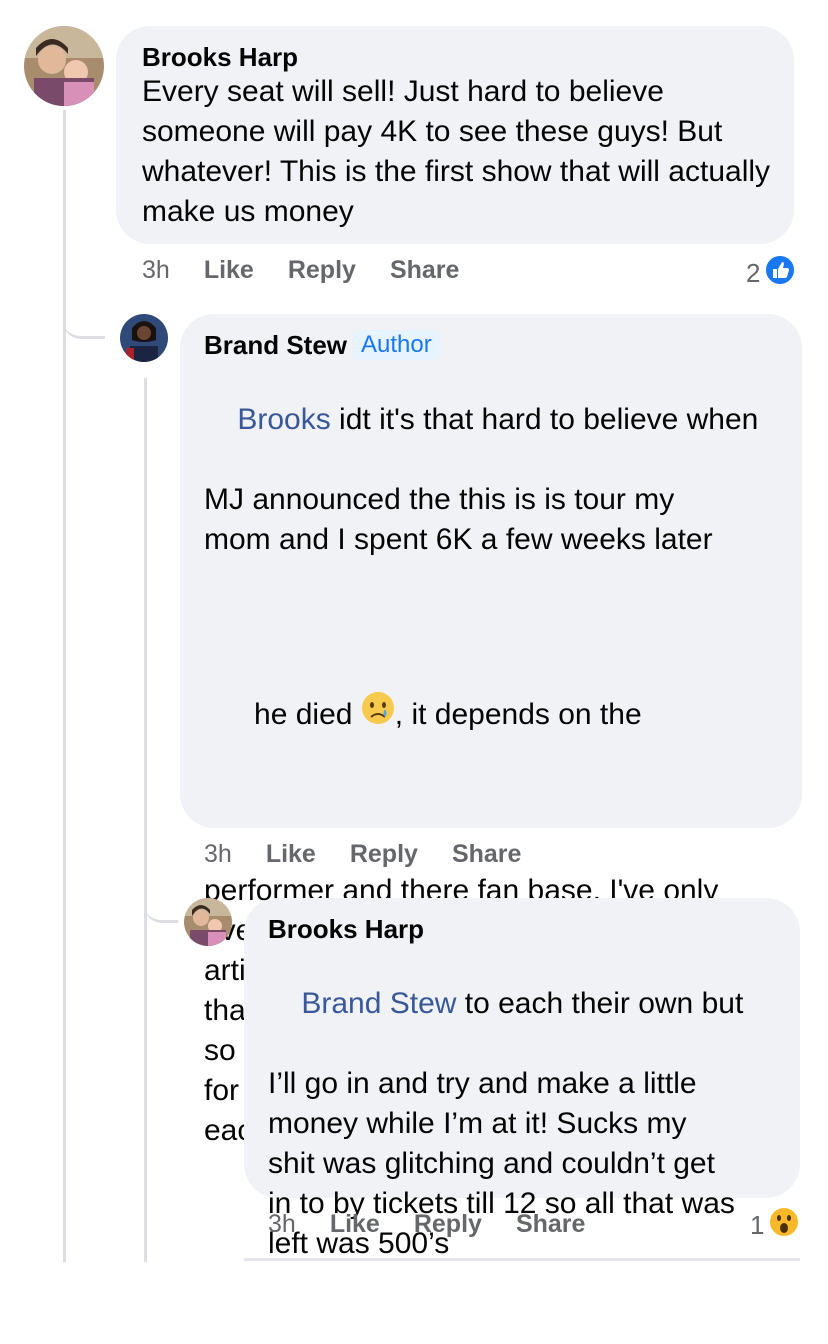 Image resolution: width=828 pixels, height=1344 pixels. Describe the element at coordinates (757, 1225) in the screenshot. I see `reaction-count: 1` at that location.